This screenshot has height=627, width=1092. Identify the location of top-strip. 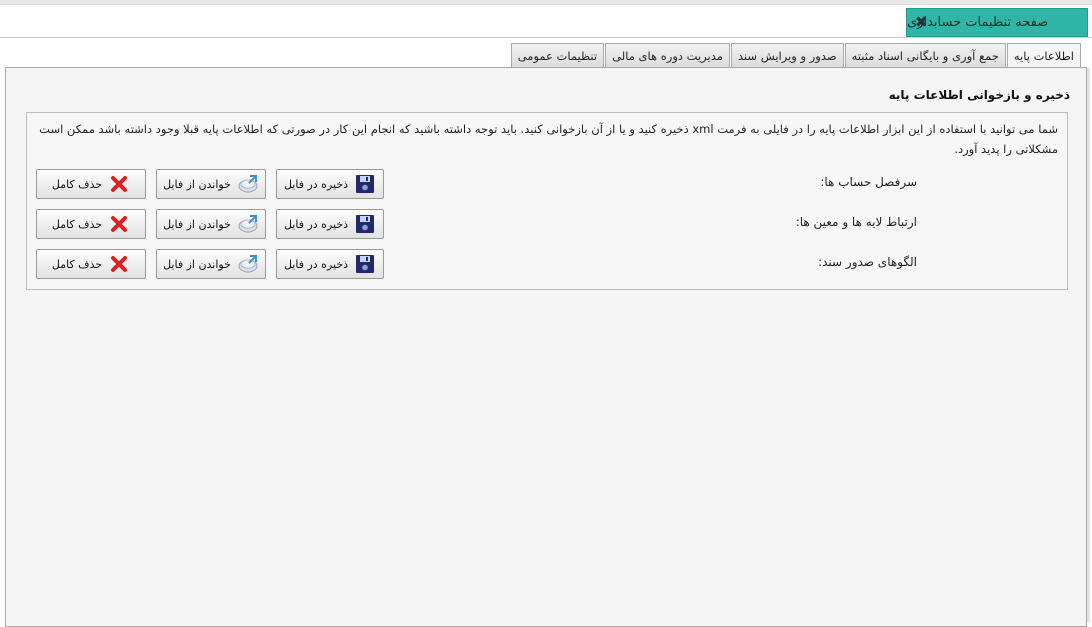
(546, 2).